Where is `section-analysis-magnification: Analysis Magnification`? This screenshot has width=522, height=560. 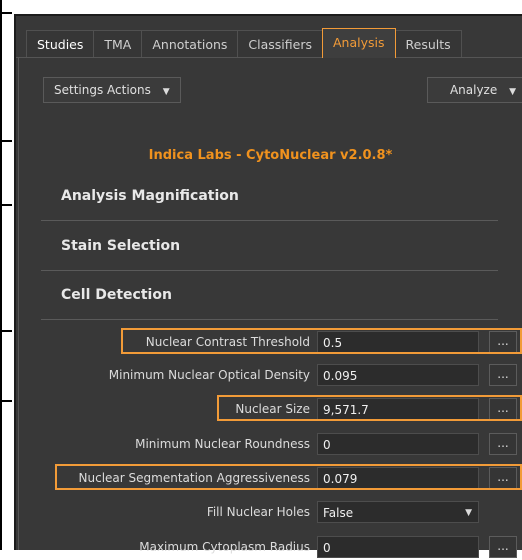
section-analysis-magnification: Analysis Magnification is located at coordinates (269, 197).